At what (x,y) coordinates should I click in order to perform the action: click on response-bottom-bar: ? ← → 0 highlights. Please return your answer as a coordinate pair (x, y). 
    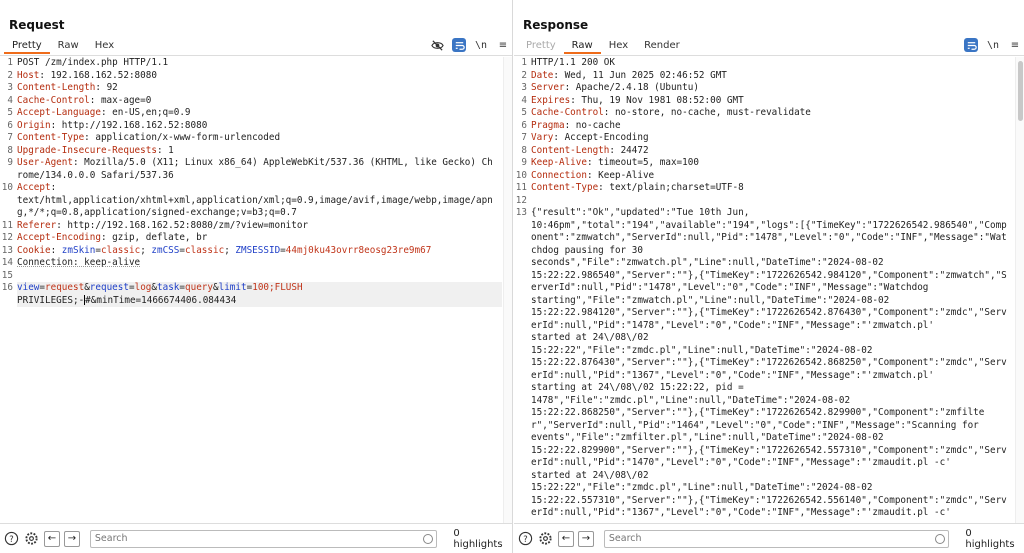
    Looking at the image, I should click on (769, 538).